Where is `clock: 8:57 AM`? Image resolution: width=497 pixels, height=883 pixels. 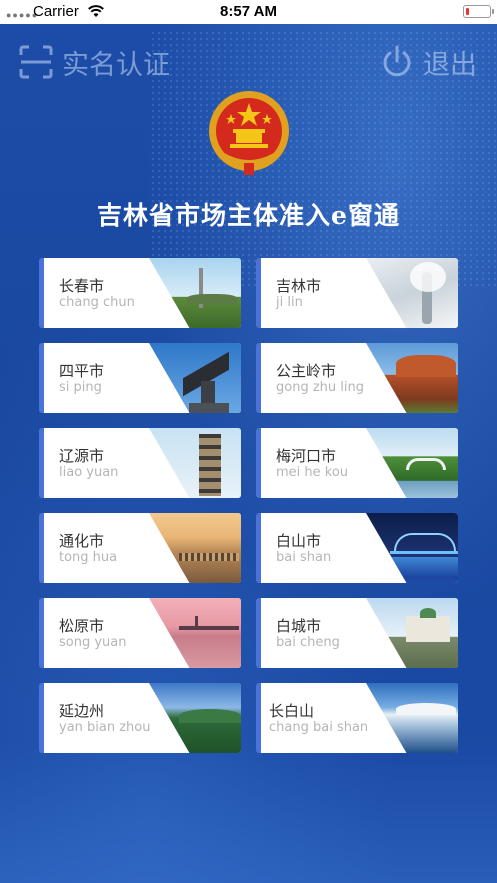 clock: 8:57 AM is located at coordinates (248, 11).